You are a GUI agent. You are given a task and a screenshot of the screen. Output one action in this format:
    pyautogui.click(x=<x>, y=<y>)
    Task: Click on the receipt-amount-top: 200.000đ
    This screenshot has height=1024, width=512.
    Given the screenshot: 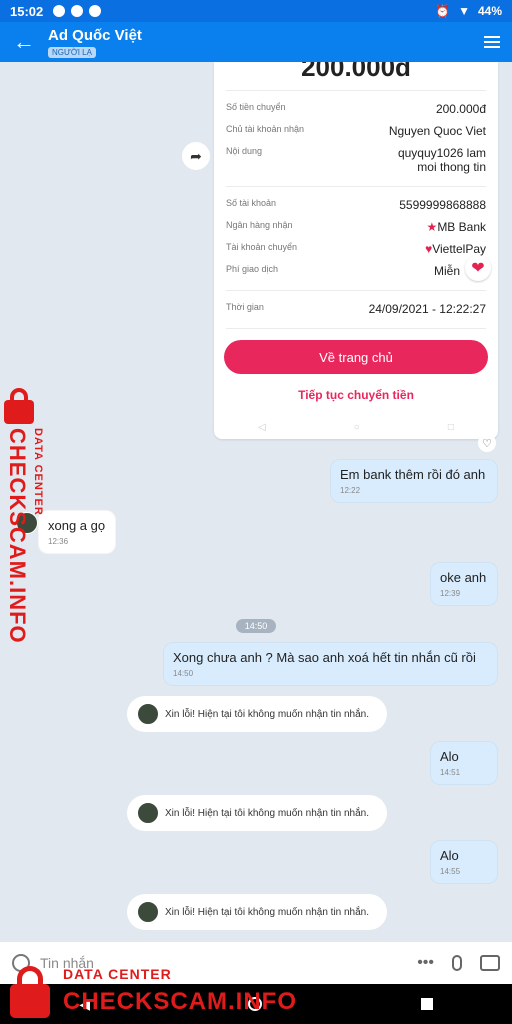 What is the action you would take?
    pyautogui.click(x=356, y=72)
    